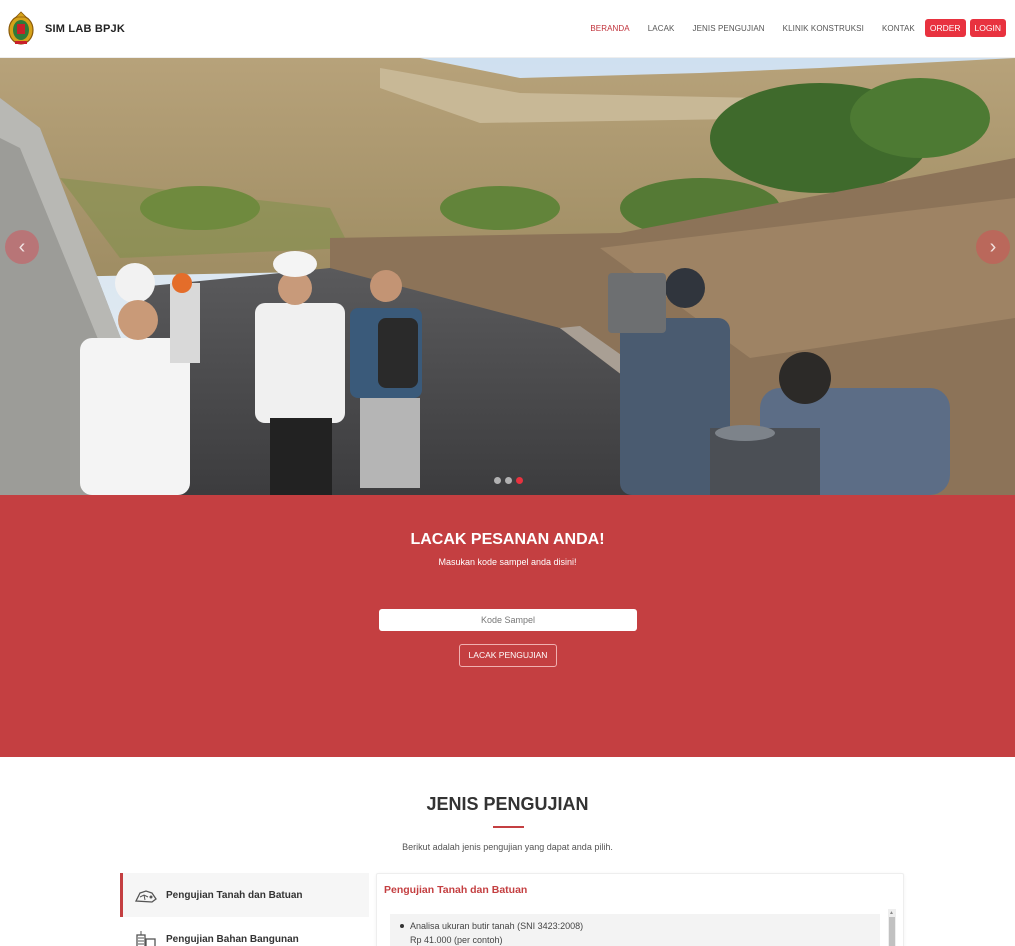  I want to click on scroll-thumb, so click(892, 931).